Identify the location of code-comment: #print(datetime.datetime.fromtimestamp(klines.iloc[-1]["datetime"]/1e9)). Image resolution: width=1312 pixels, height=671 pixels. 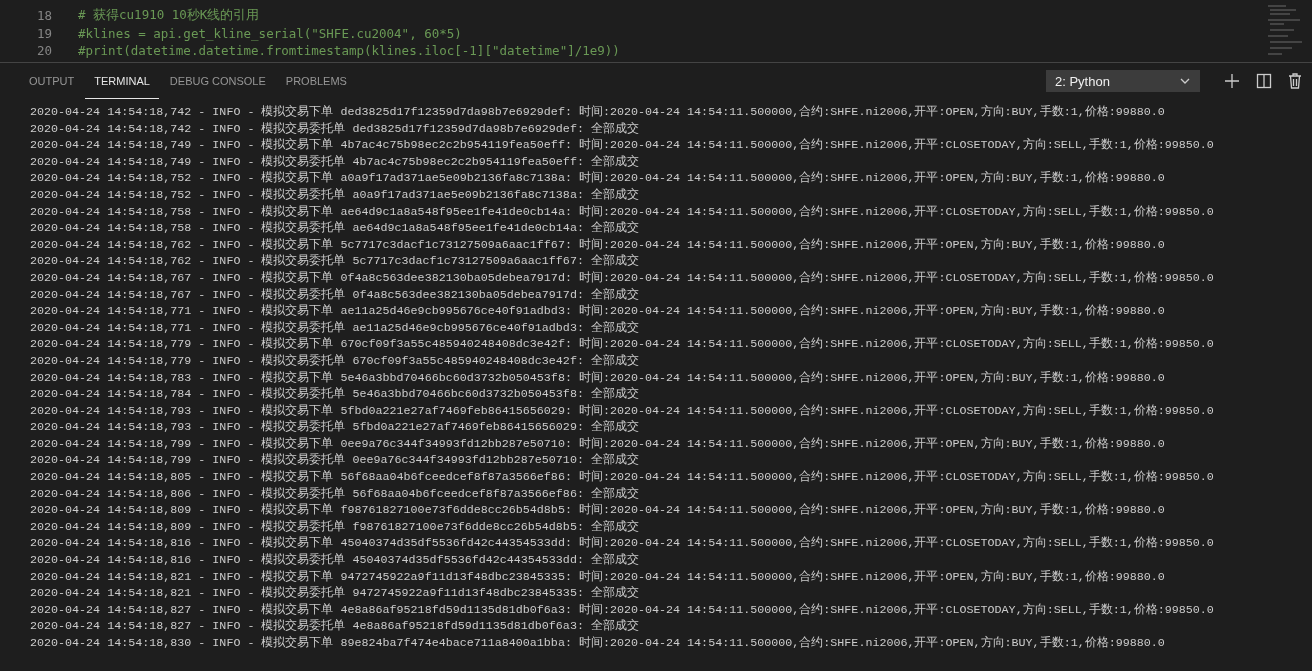
(349, 51).